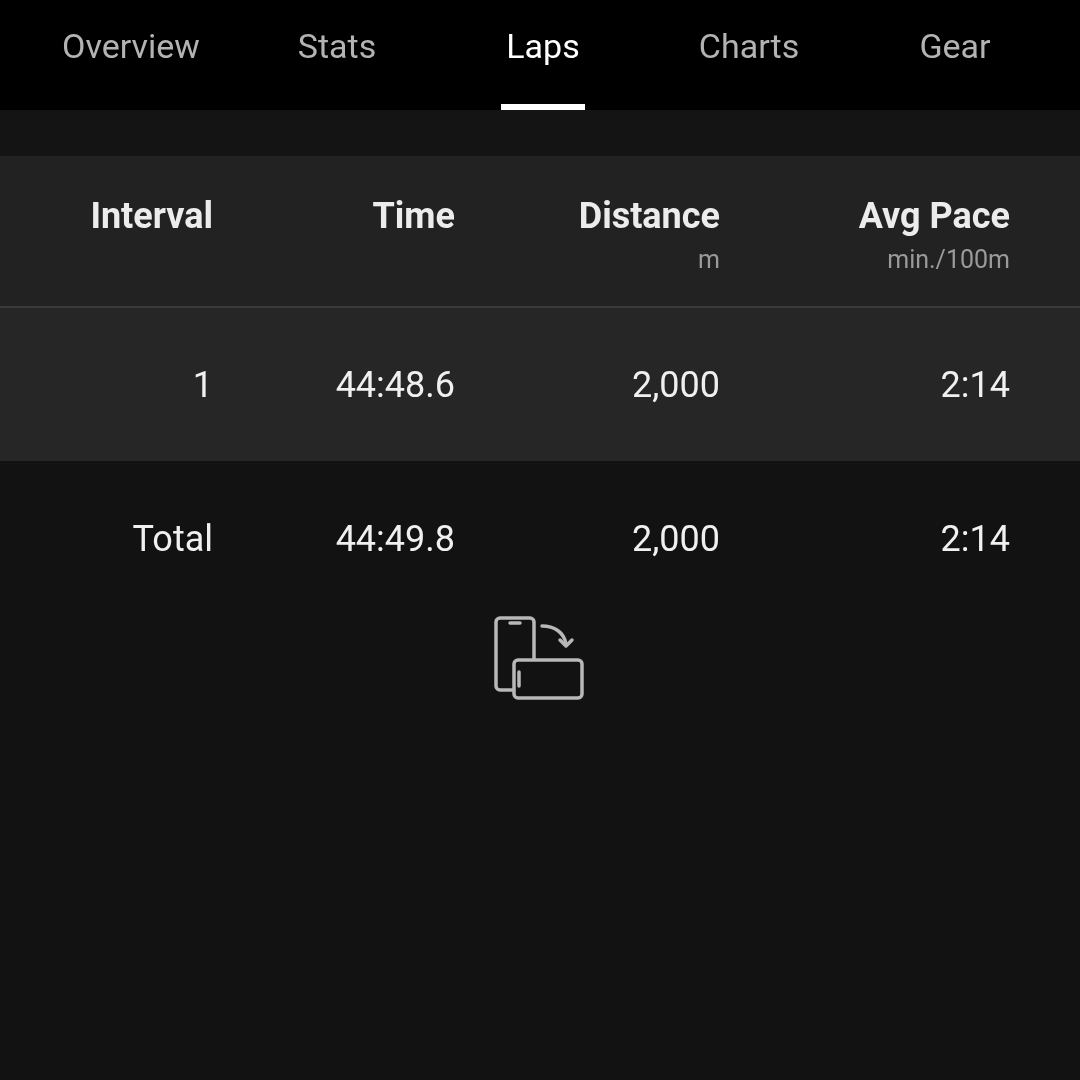  What do you see at coordinates (974, 384) in the screenshot?
I see `table-cell-text: 2:14` at bounding box center [974, 384].